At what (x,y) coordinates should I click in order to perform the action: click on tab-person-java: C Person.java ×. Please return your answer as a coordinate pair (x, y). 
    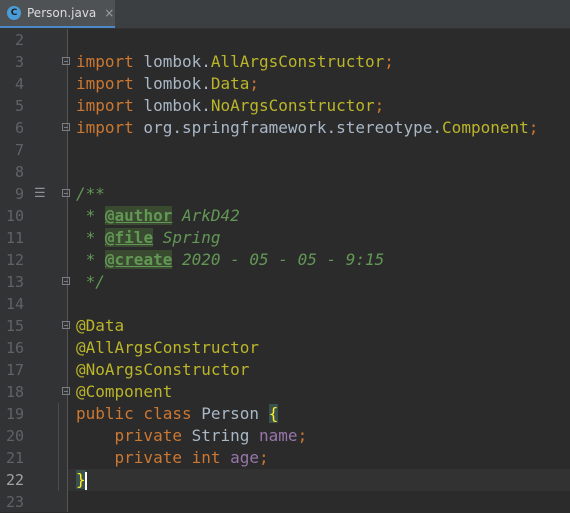
    Looking at the image, I should click on (57, 14).